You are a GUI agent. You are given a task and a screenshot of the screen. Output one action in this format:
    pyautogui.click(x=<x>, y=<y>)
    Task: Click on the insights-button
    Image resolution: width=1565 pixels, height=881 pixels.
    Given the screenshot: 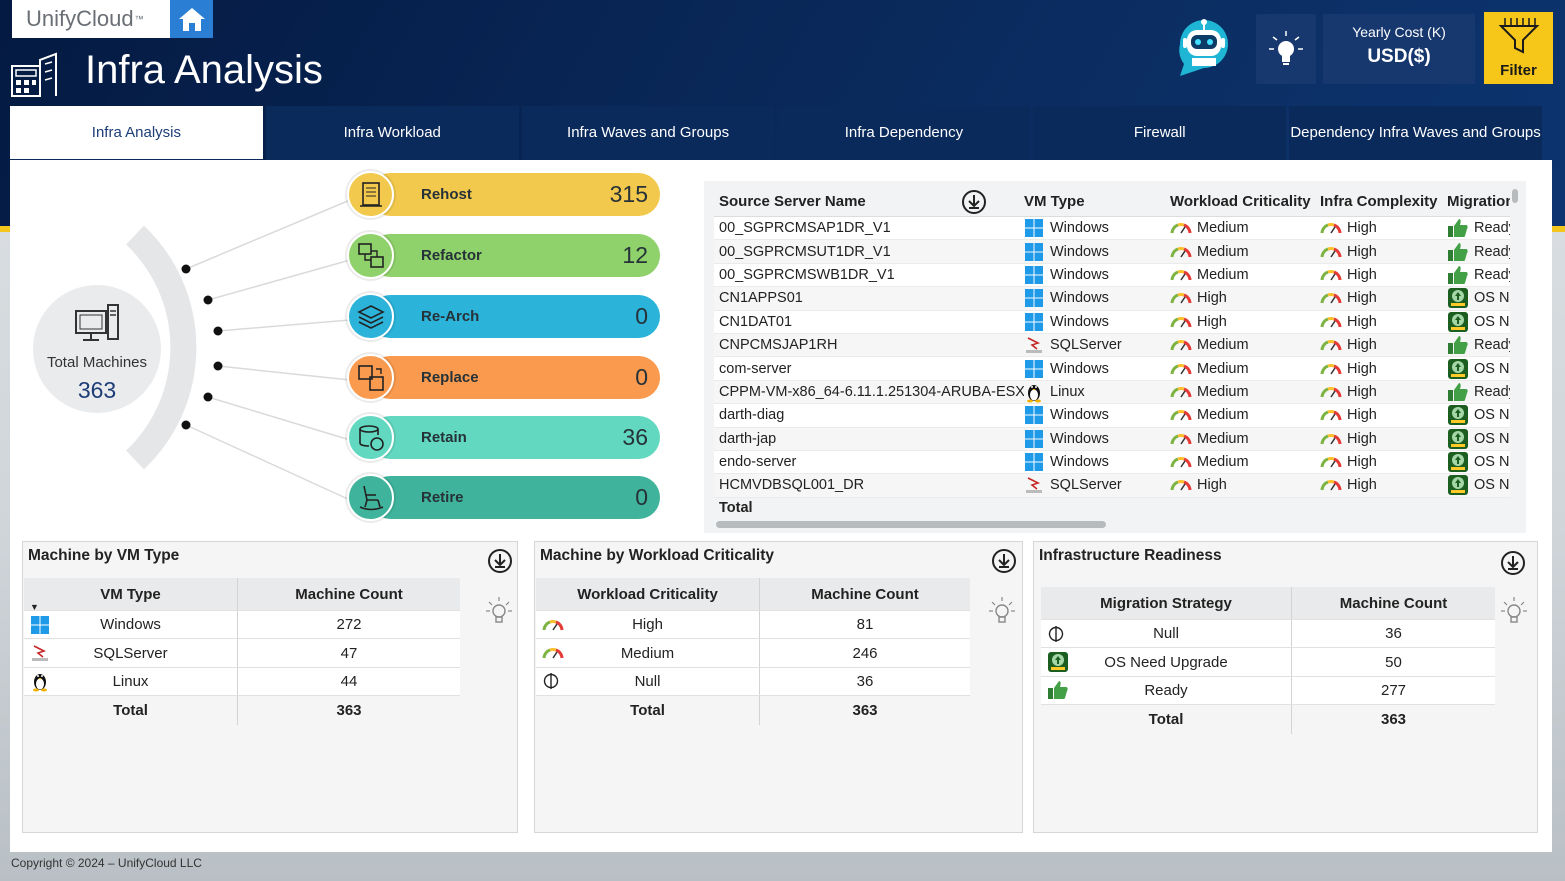 What is the action you would take?
    pyautogui.click(x=1286, y=49)
    